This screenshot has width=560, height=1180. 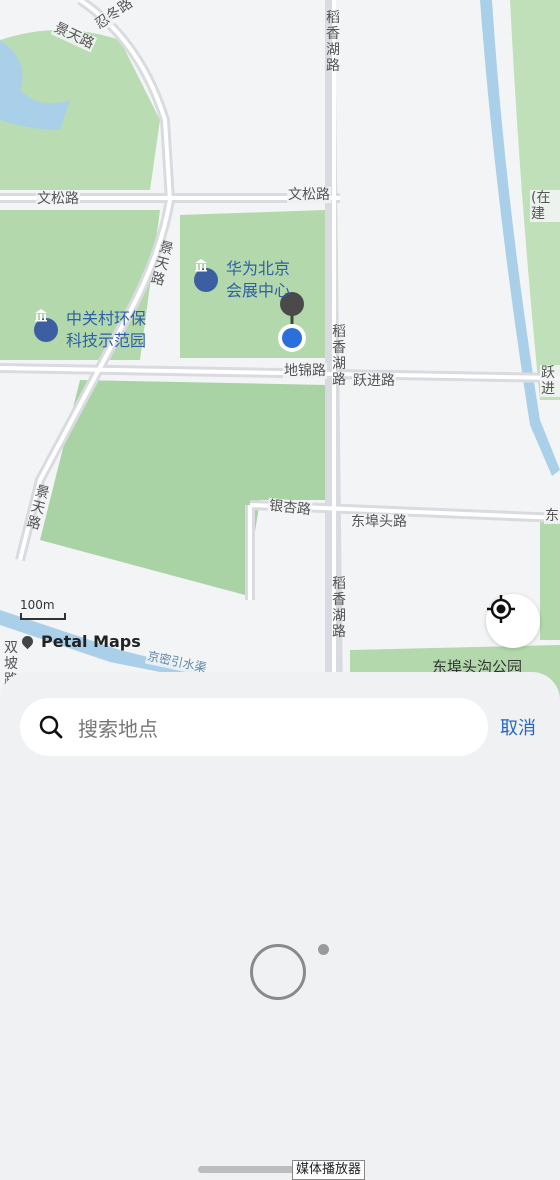 What do you see at coordinates (374, 381) in the screenshot?
I see `road-label-yuejin: 跃进路` at bounding box center [374, 381].